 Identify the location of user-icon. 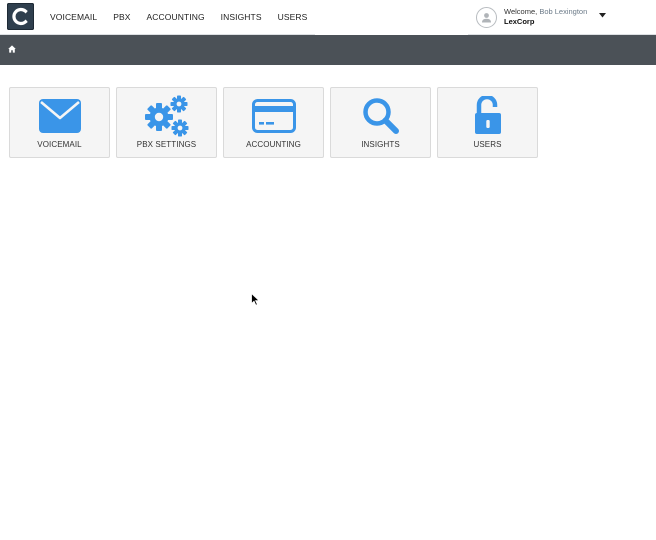
(486, 17).